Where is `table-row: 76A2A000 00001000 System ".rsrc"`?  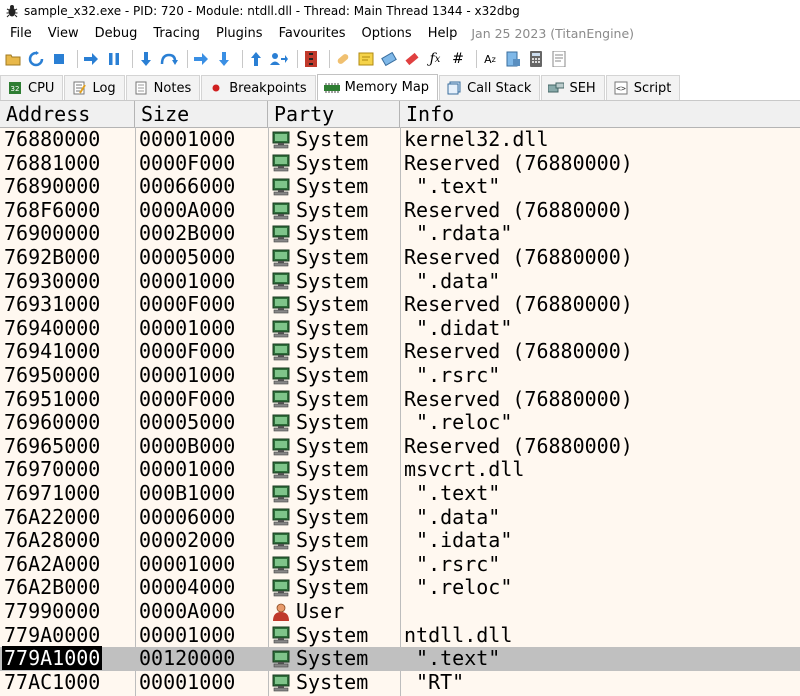 table-row: 76A2A000 00001000 System ".rsrc" is located at coordinates (400, 564).